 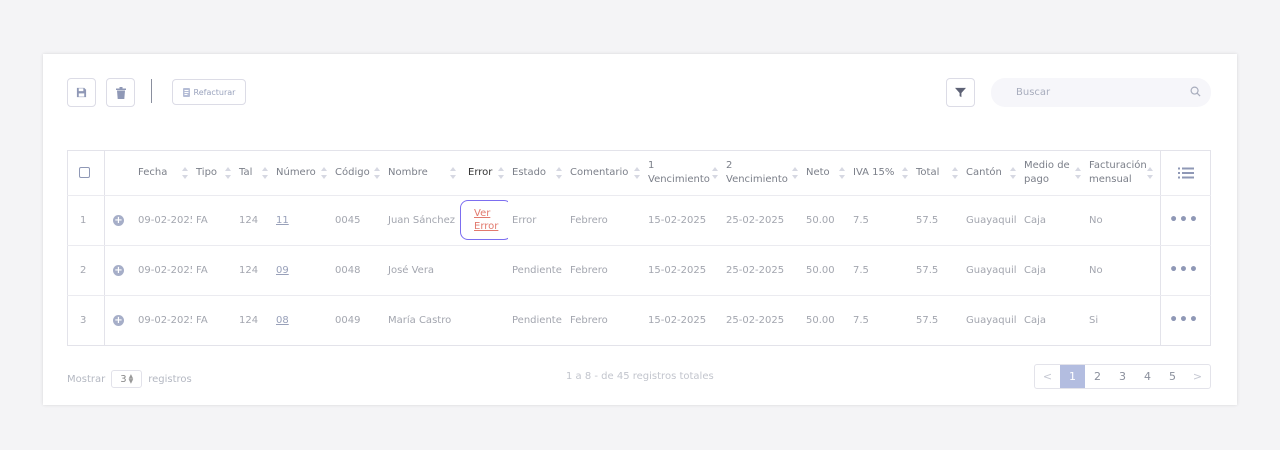 What do you see at coordinates (1047, 376) in the screenshot?
I see `prev-page-button: <` at bounding box center [1047, 376].